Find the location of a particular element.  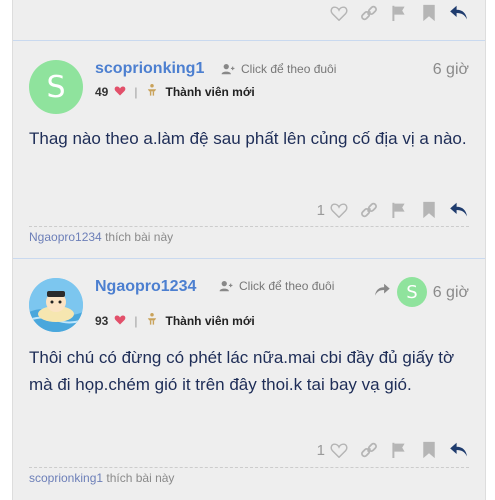

avatar is located at coordinates (56, 305).